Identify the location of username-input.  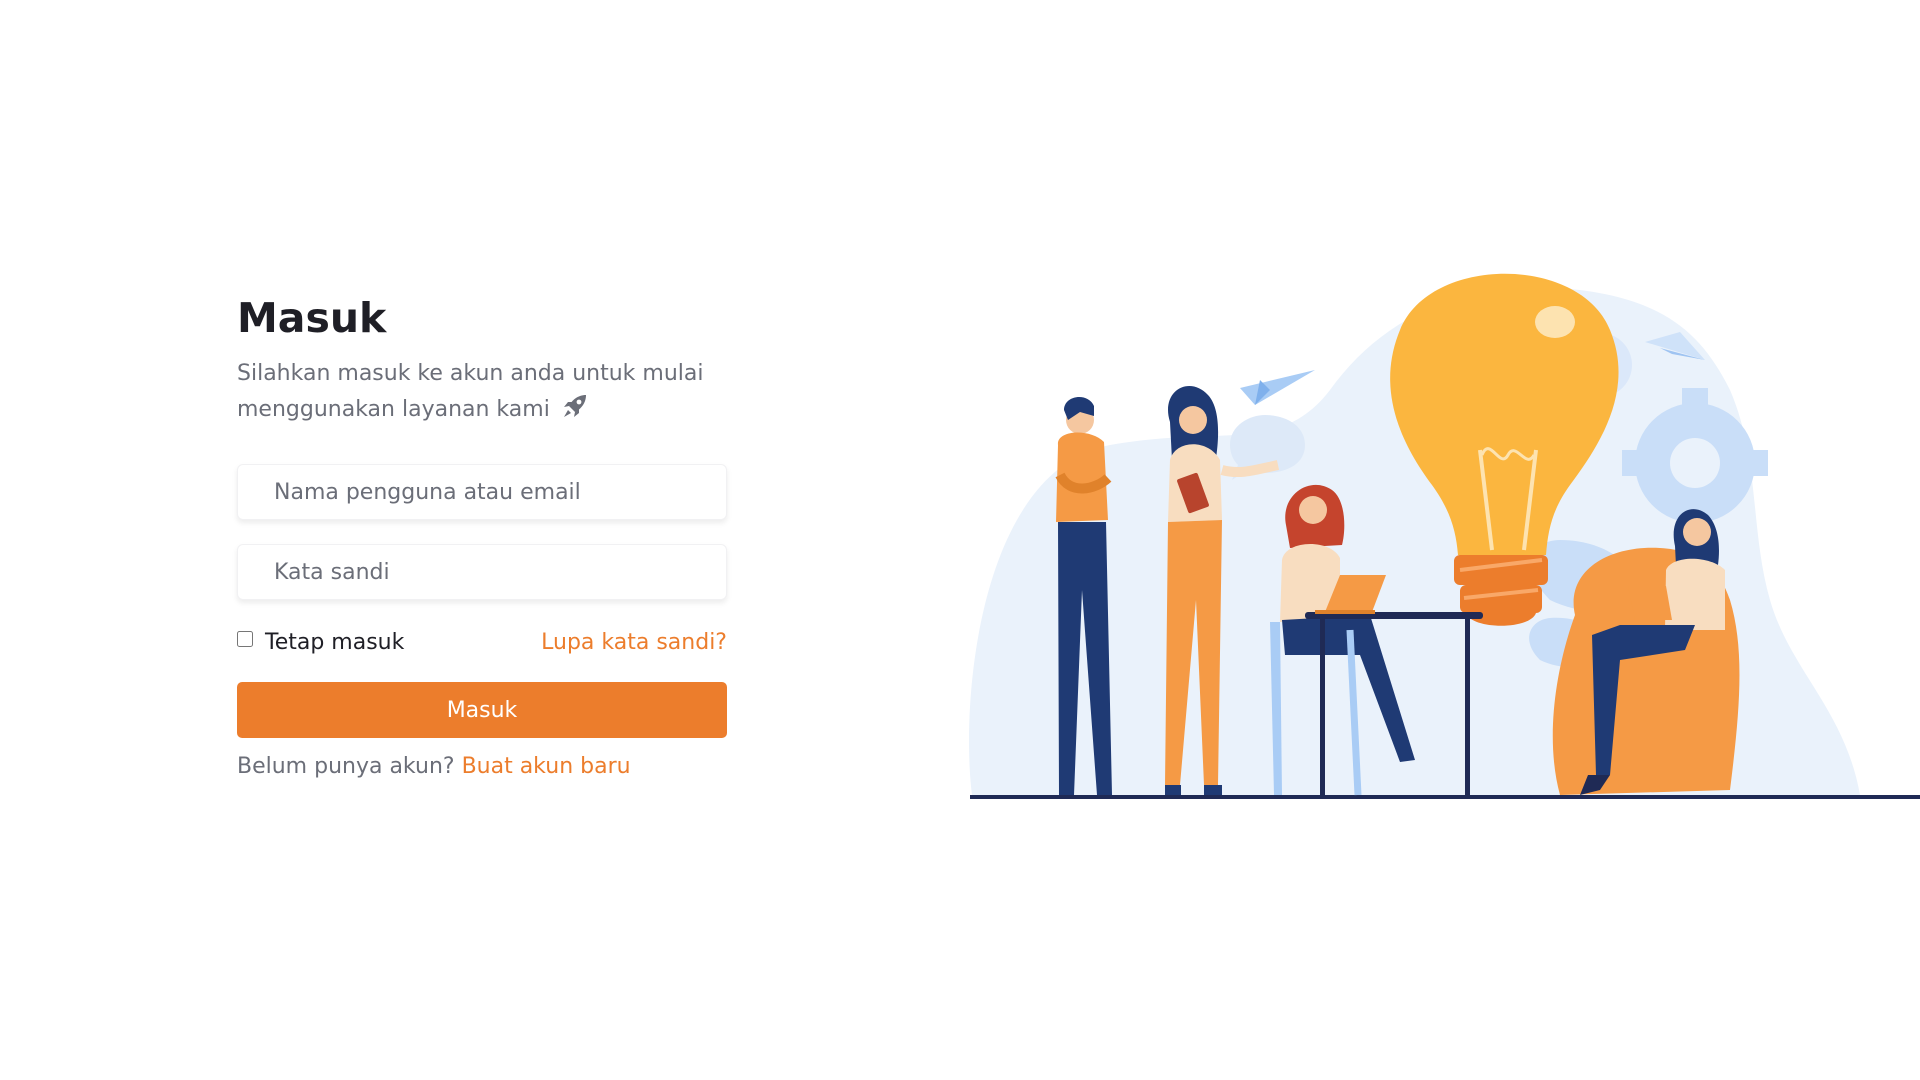
(482, 492).